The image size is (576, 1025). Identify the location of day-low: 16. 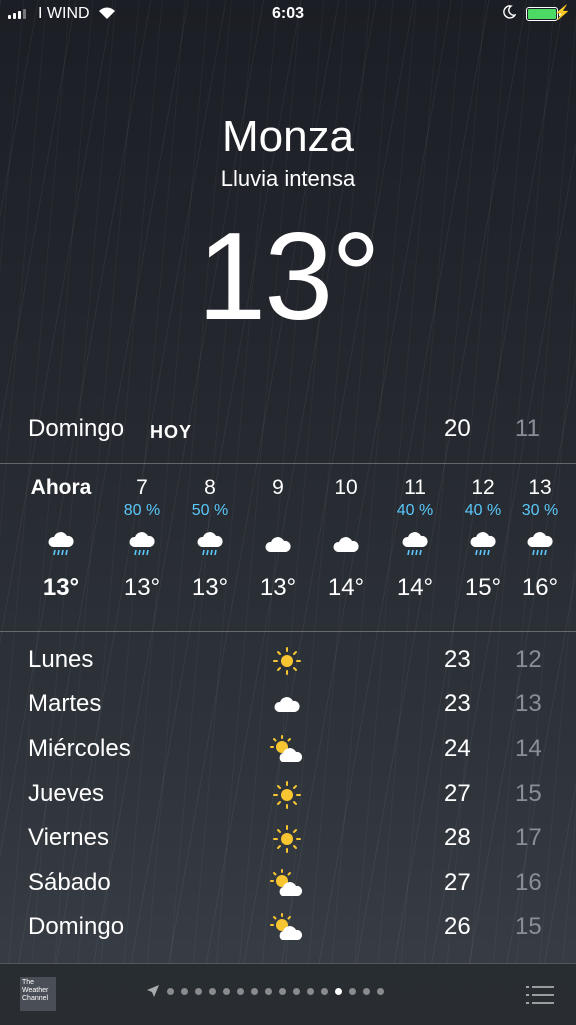
(528, 882).